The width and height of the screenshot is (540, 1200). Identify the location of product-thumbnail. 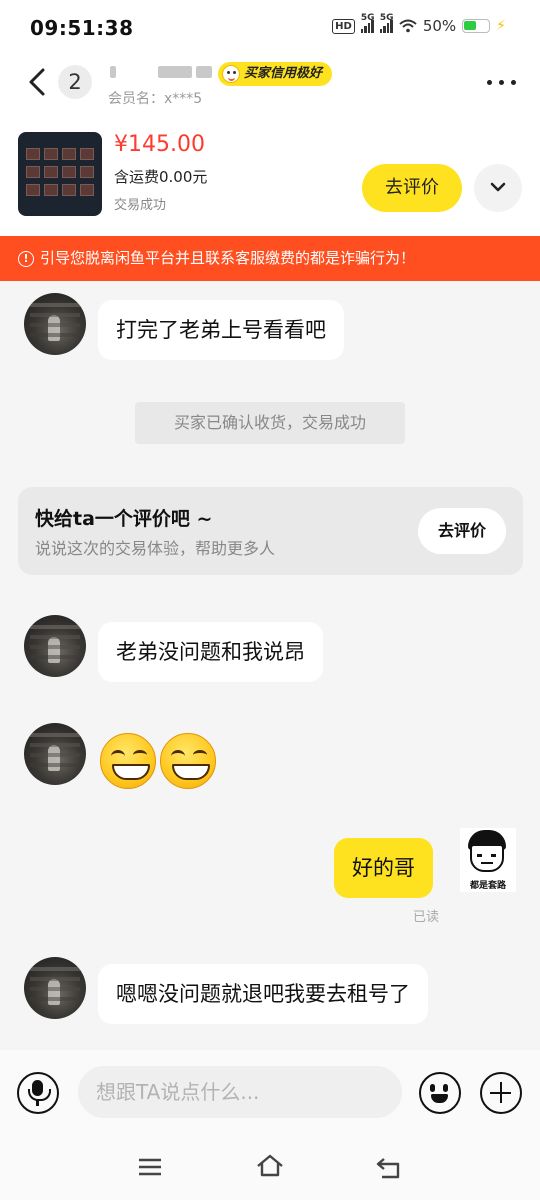
(60, 174).